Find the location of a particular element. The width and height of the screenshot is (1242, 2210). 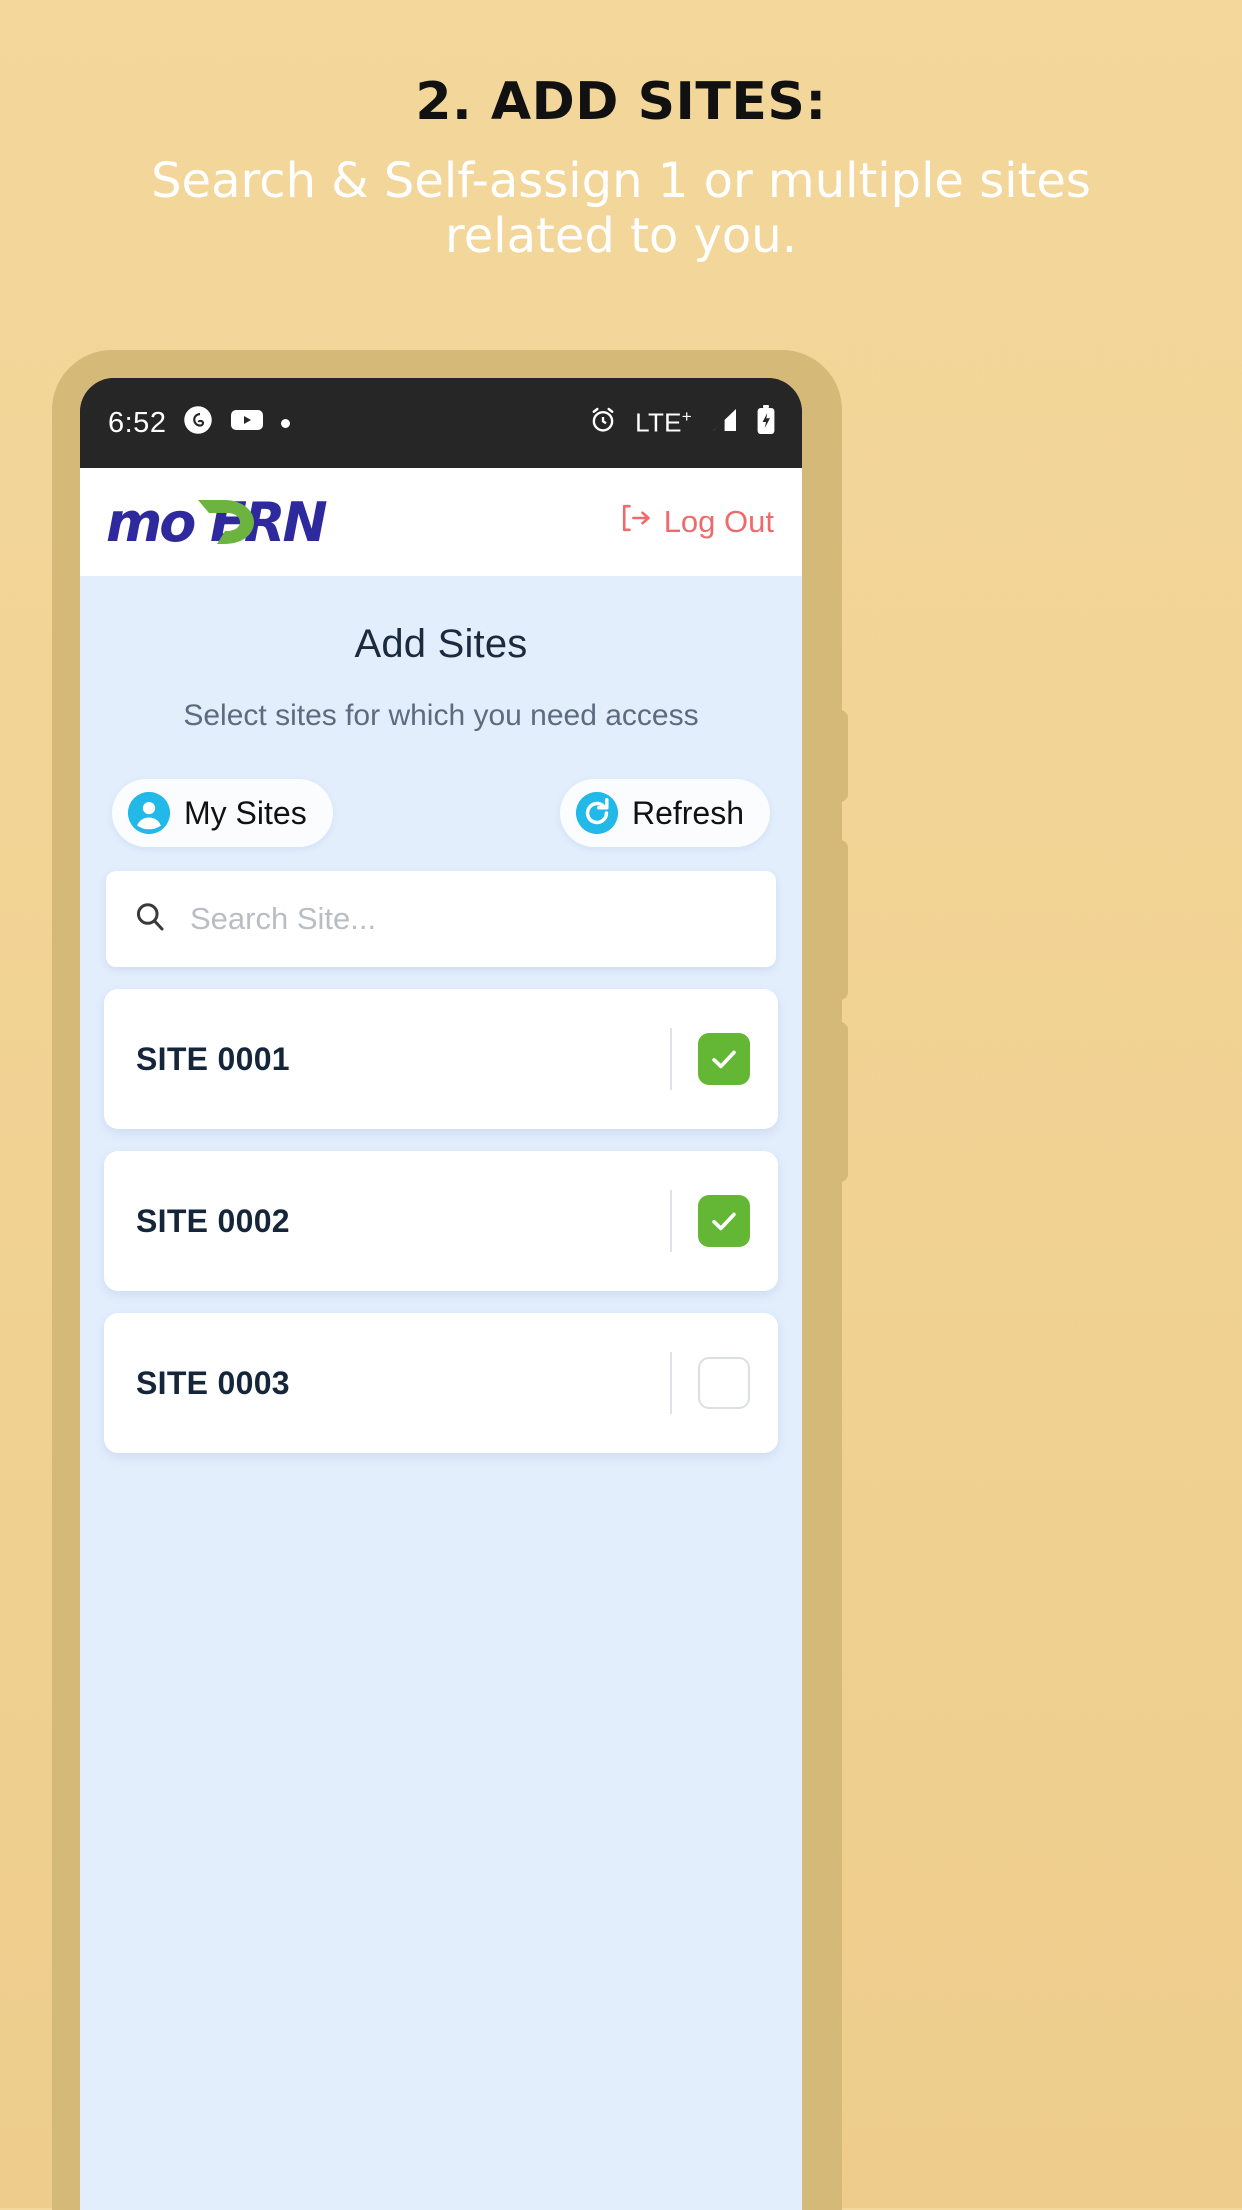

site-list-item: SITE 0003 is located at coordinates (441, 1383).